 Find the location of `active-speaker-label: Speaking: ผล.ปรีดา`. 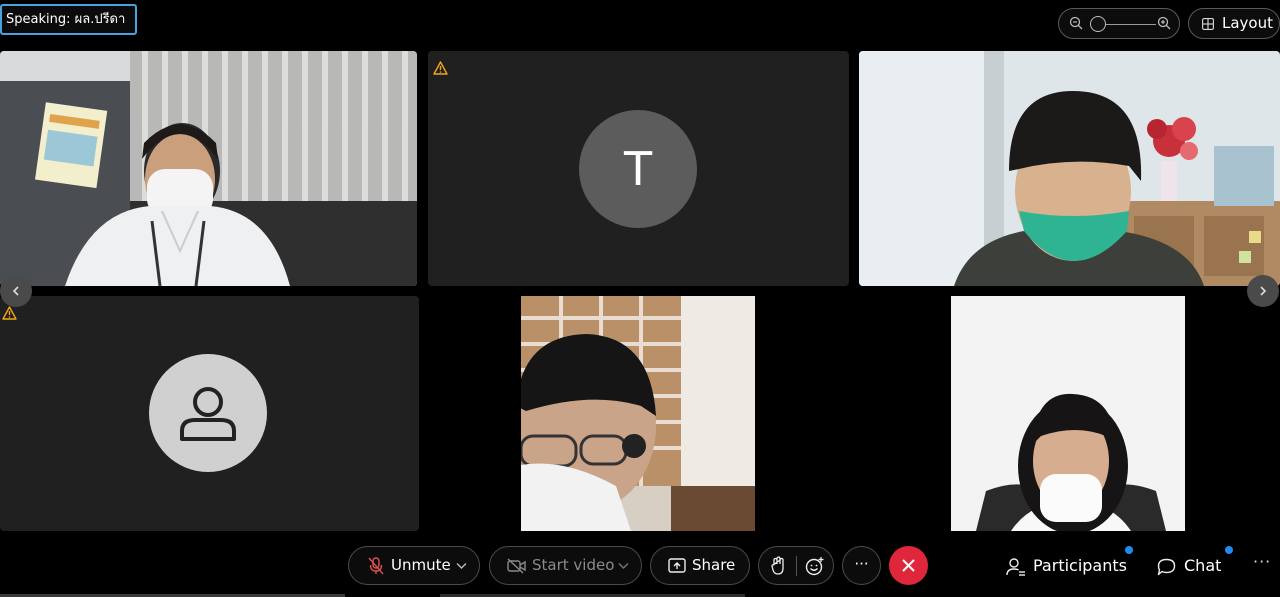

active-speaker-label: Speaking: ผล.ปรีดา is located at coordinates (66, 19).